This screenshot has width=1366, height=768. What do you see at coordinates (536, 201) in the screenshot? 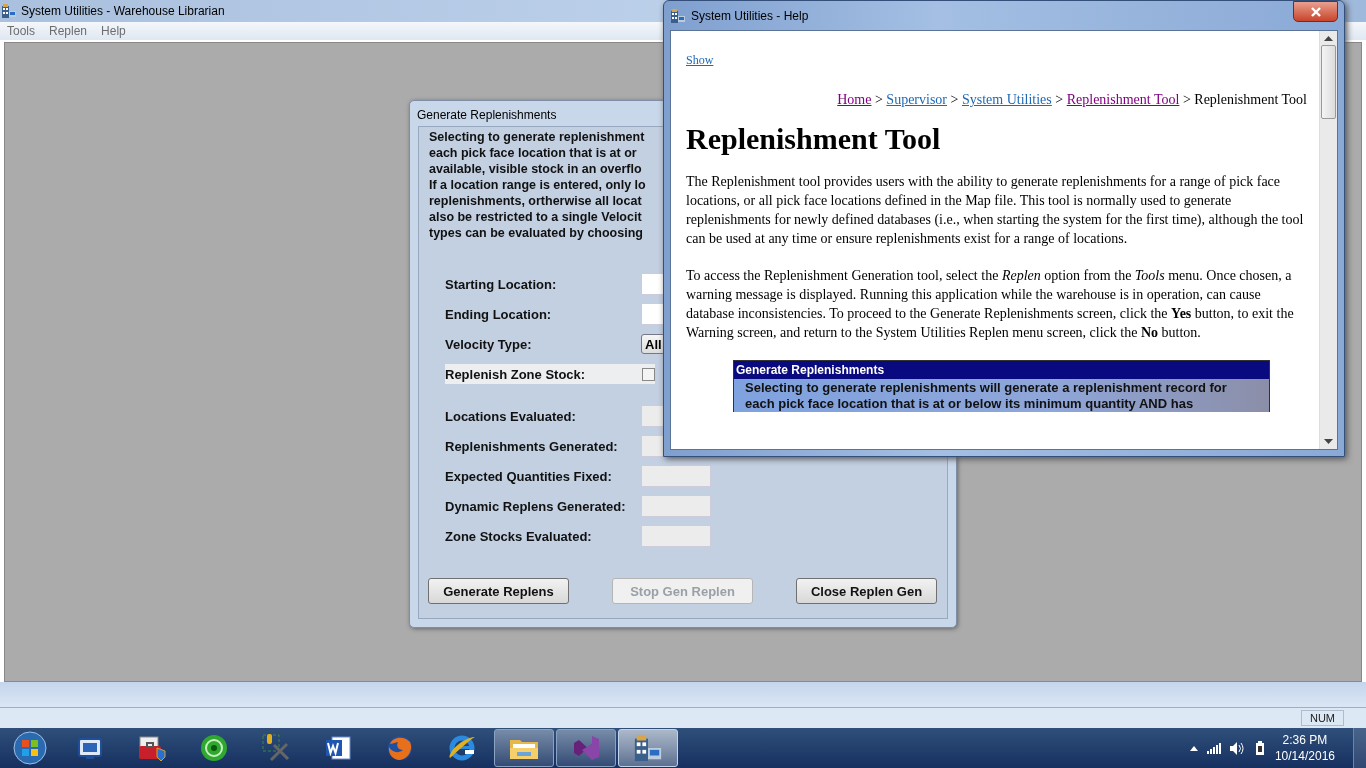
I see `description-text: replenishments, ortherwise all locat` at bounding box center [536, 201].